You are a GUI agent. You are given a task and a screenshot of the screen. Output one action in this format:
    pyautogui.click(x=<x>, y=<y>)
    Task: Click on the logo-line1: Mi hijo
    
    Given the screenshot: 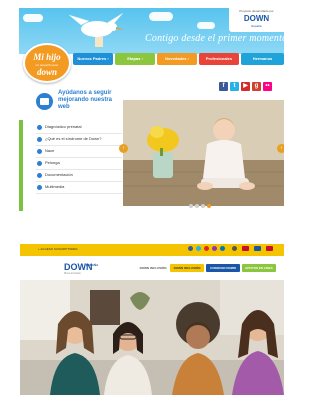 What is the action you would take?
    pyautogui.click(x=47, y=57)
    